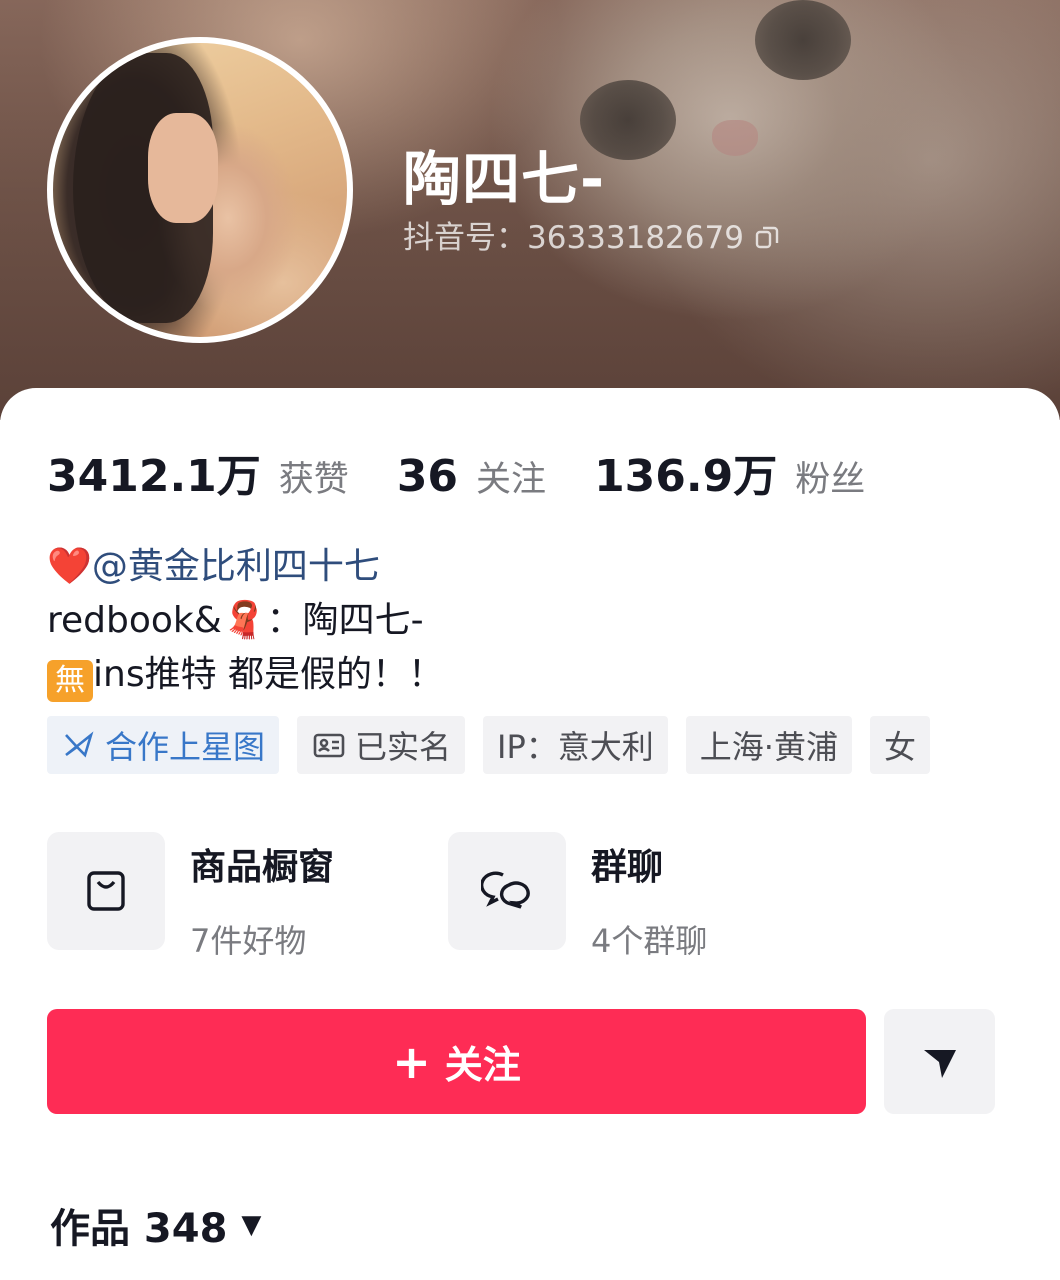 This screenshot has width=1060, height=1280. I want to click on copy-icon, so click(767, 235).